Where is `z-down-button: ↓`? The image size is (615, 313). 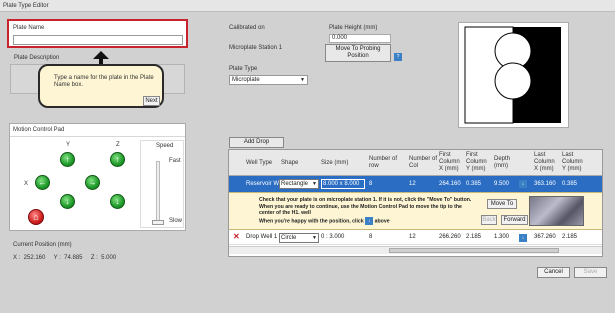
z-down-button: ↓ is located at coordinates (117, 201).